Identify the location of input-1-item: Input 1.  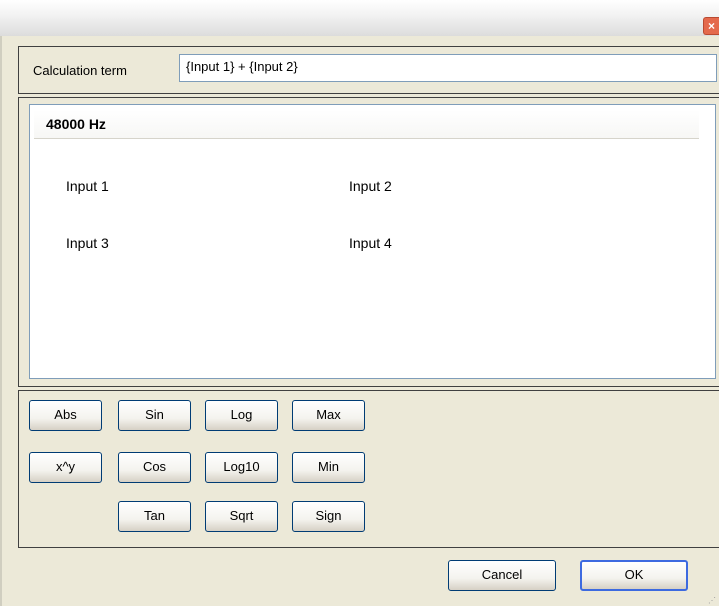
(87, 186).